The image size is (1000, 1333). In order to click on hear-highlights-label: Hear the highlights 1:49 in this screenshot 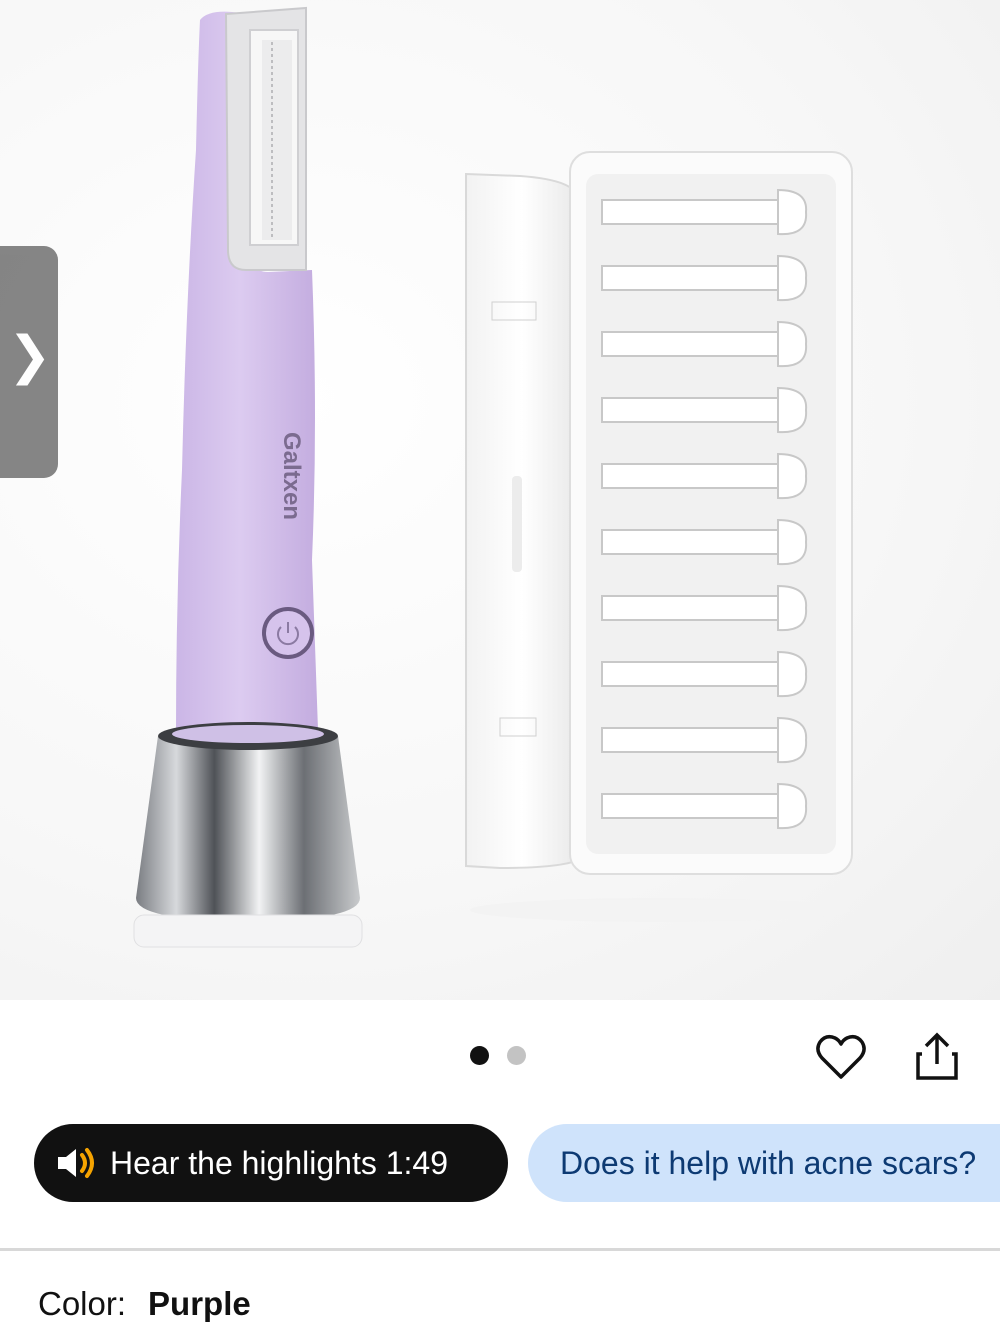, I will do `click(279, 1162)`.